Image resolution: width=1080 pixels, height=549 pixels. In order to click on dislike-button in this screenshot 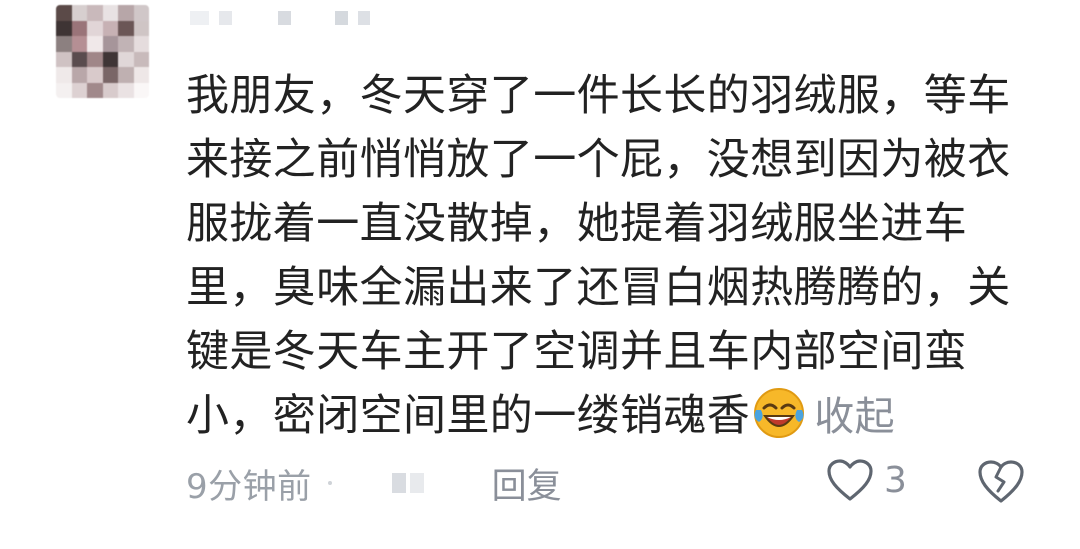, I will do `click(1001, 485)`.